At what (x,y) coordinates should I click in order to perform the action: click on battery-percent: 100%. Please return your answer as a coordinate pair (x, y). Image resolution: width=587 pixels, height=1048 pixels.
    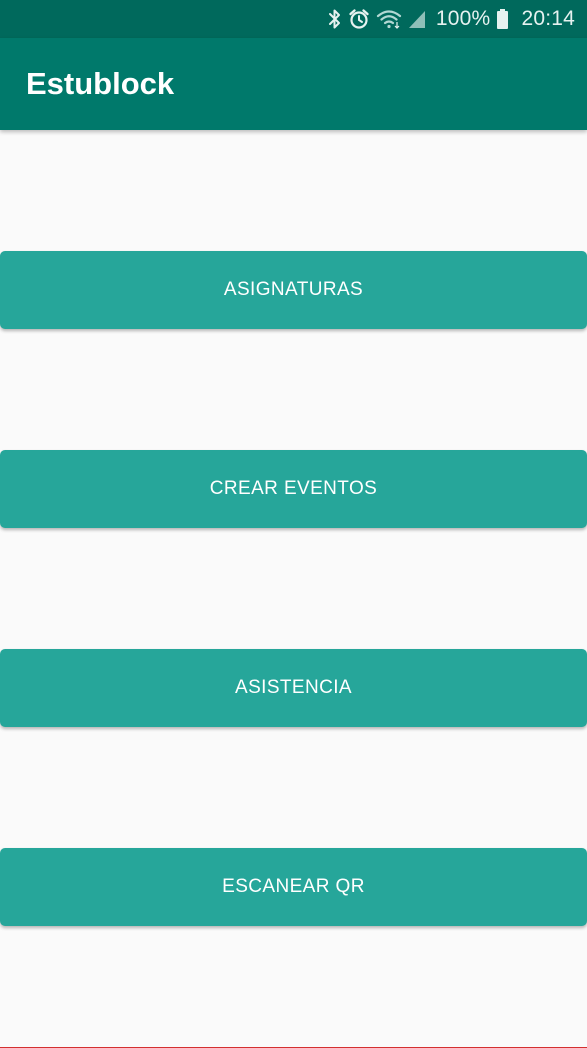
    Looking at the image, I should click on (463, 18).